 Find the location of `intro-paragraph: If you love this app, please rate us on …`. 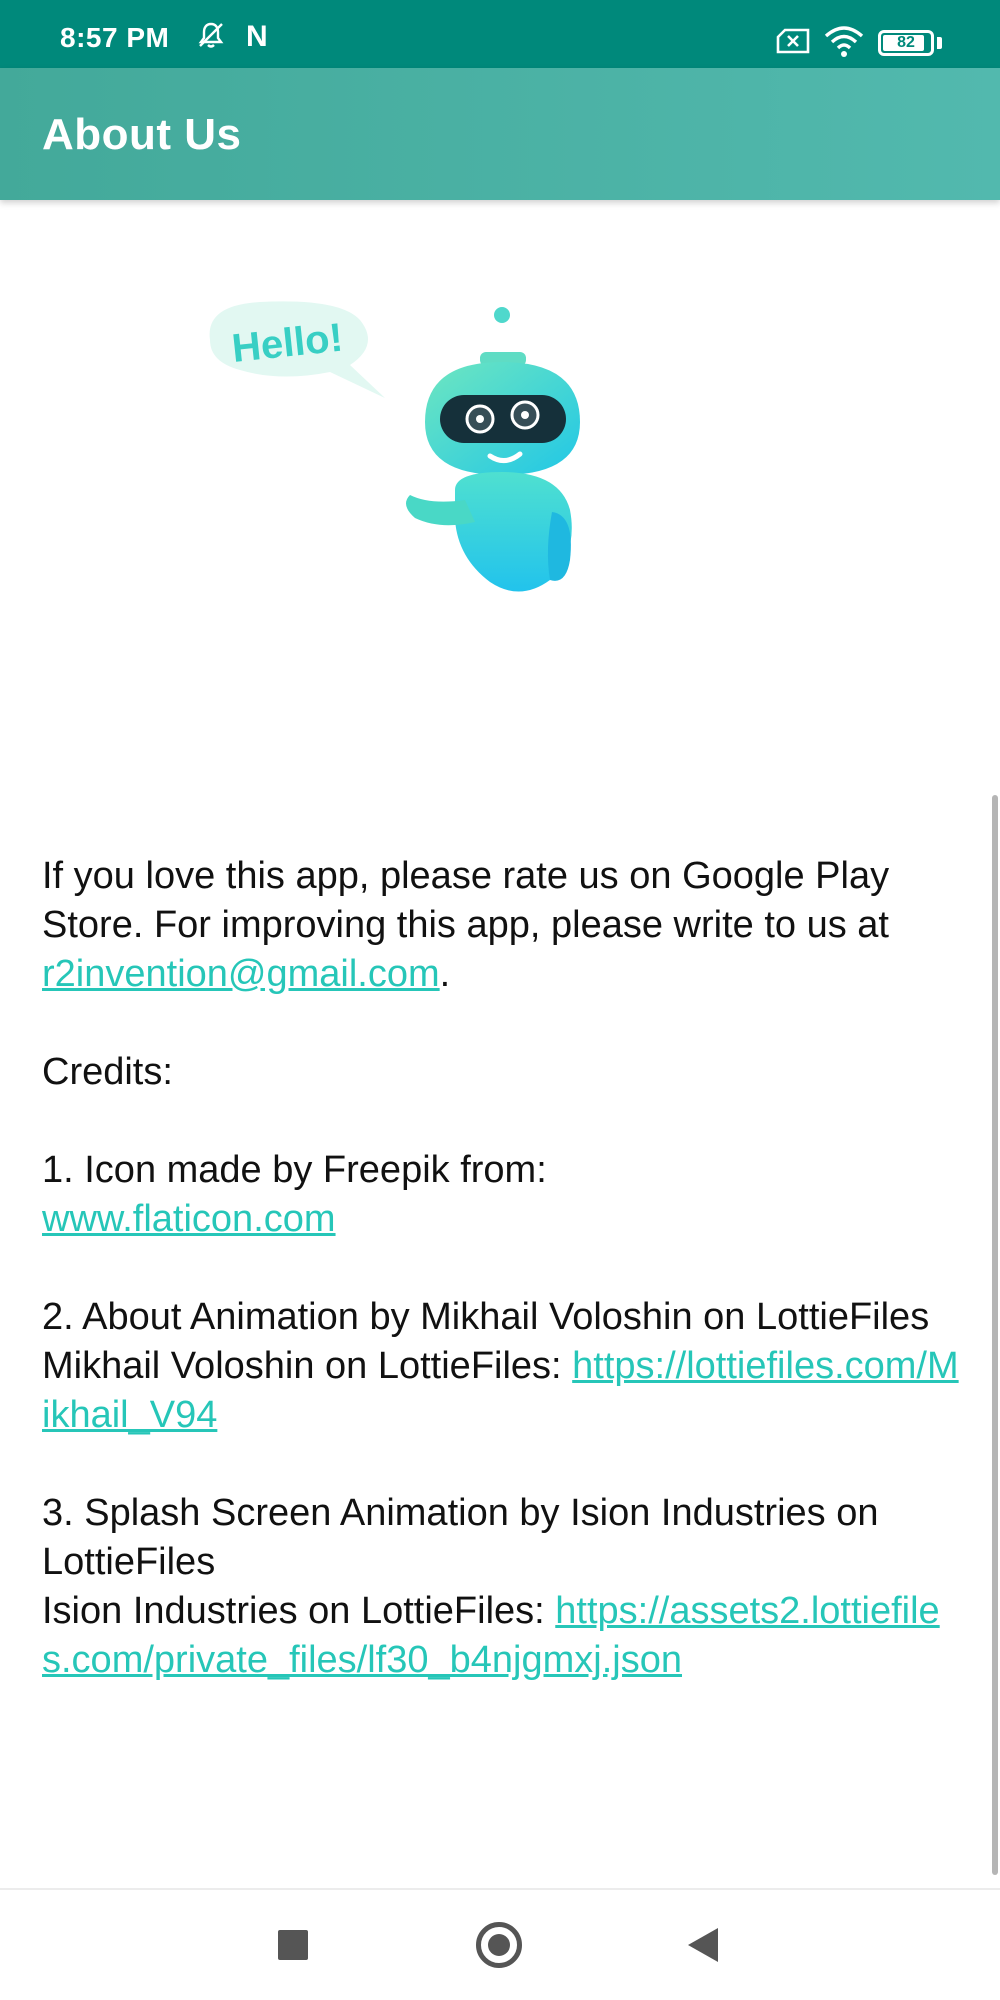

intro-paragraph: If you love this app, please rate us on … is located at coordinates (502, 925).